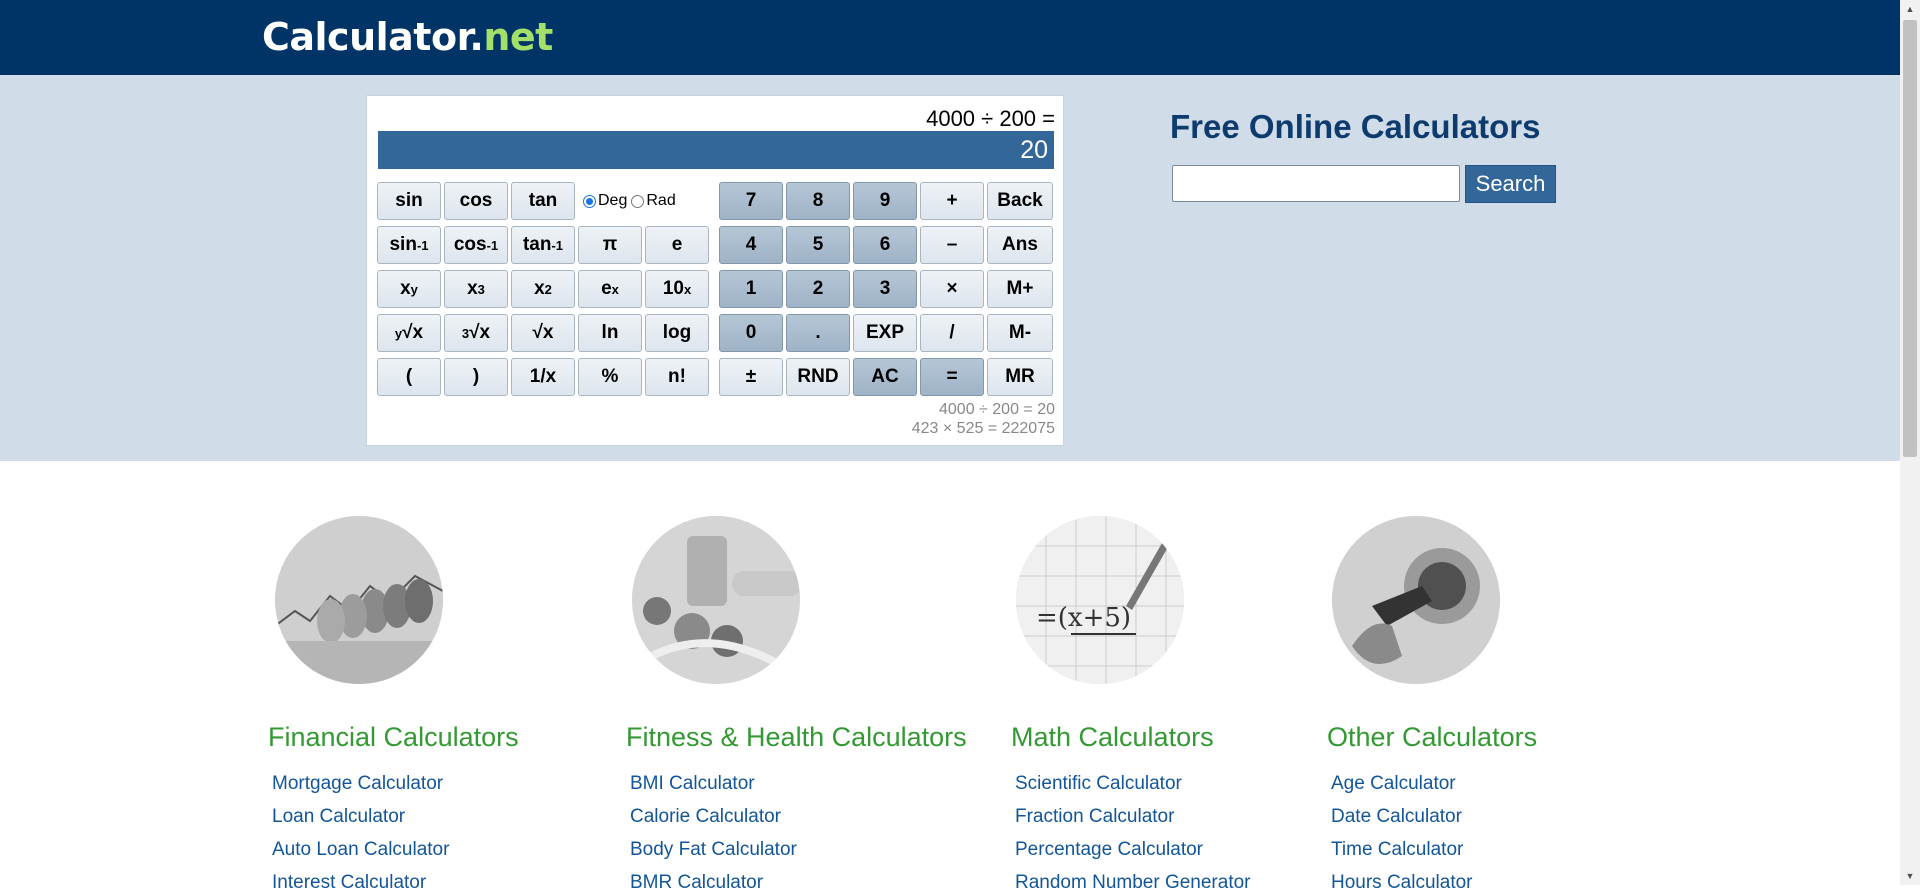 This screenshot has height=894, width=1920. I want to click on five-button: 5, so click(818, 245).